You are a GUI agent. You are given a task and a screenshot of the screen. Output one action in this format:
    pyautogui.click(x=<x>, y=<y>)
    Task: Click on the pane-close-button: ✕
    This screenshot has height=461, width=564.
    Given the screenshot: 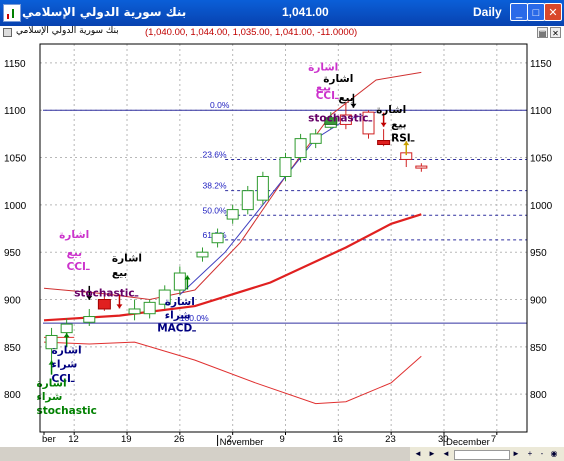 What is the action you would take?
    pyautogui.click(x=555, y=32)
    